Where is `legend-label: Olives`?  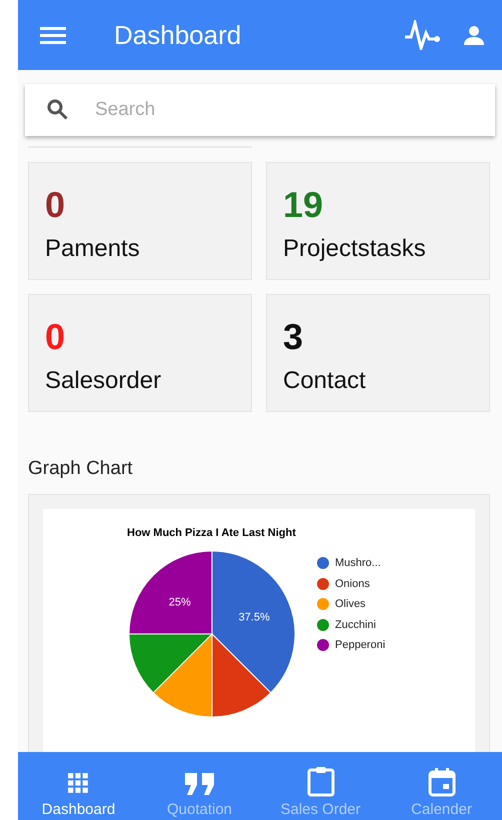
legend-label: Olives is located at coordinates (350, 604).